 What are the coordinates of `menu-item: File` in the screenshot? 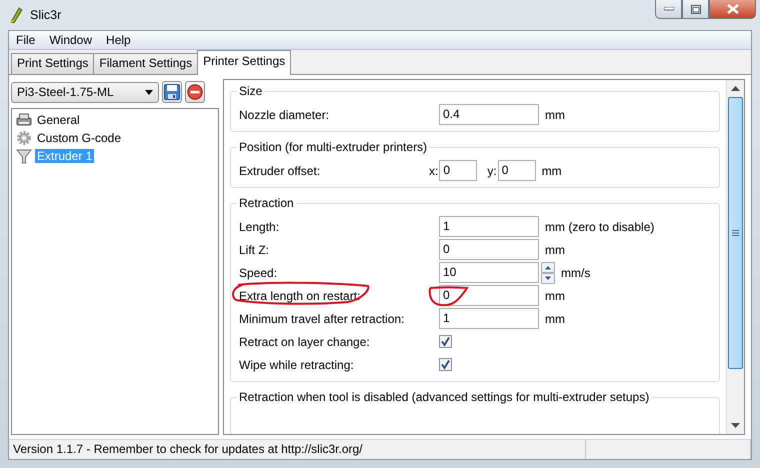 It's located at (25, 40).